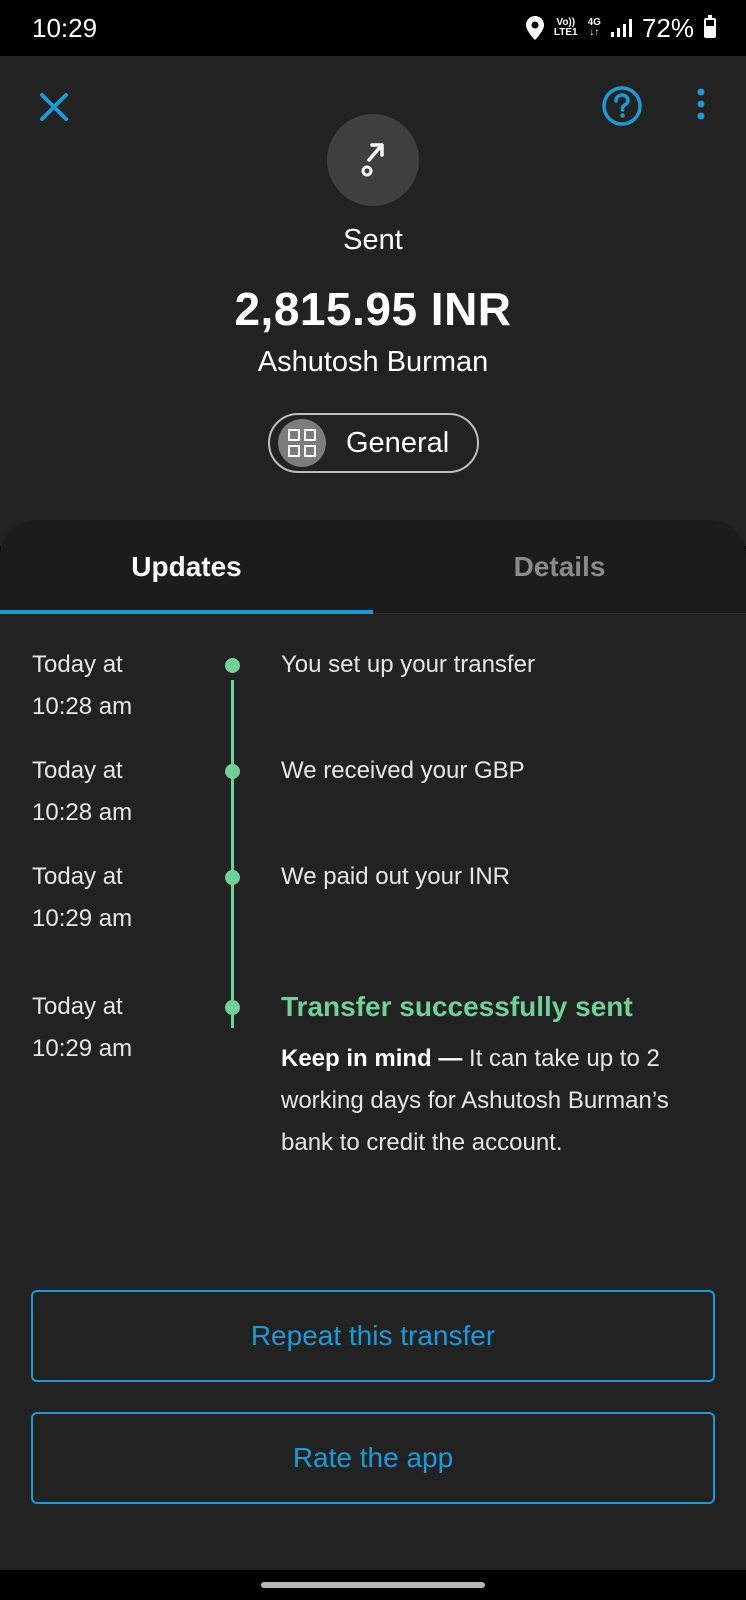  Describe the element at coordinates (398, 442) in the screenshot. I see `category-label: General` at that location.